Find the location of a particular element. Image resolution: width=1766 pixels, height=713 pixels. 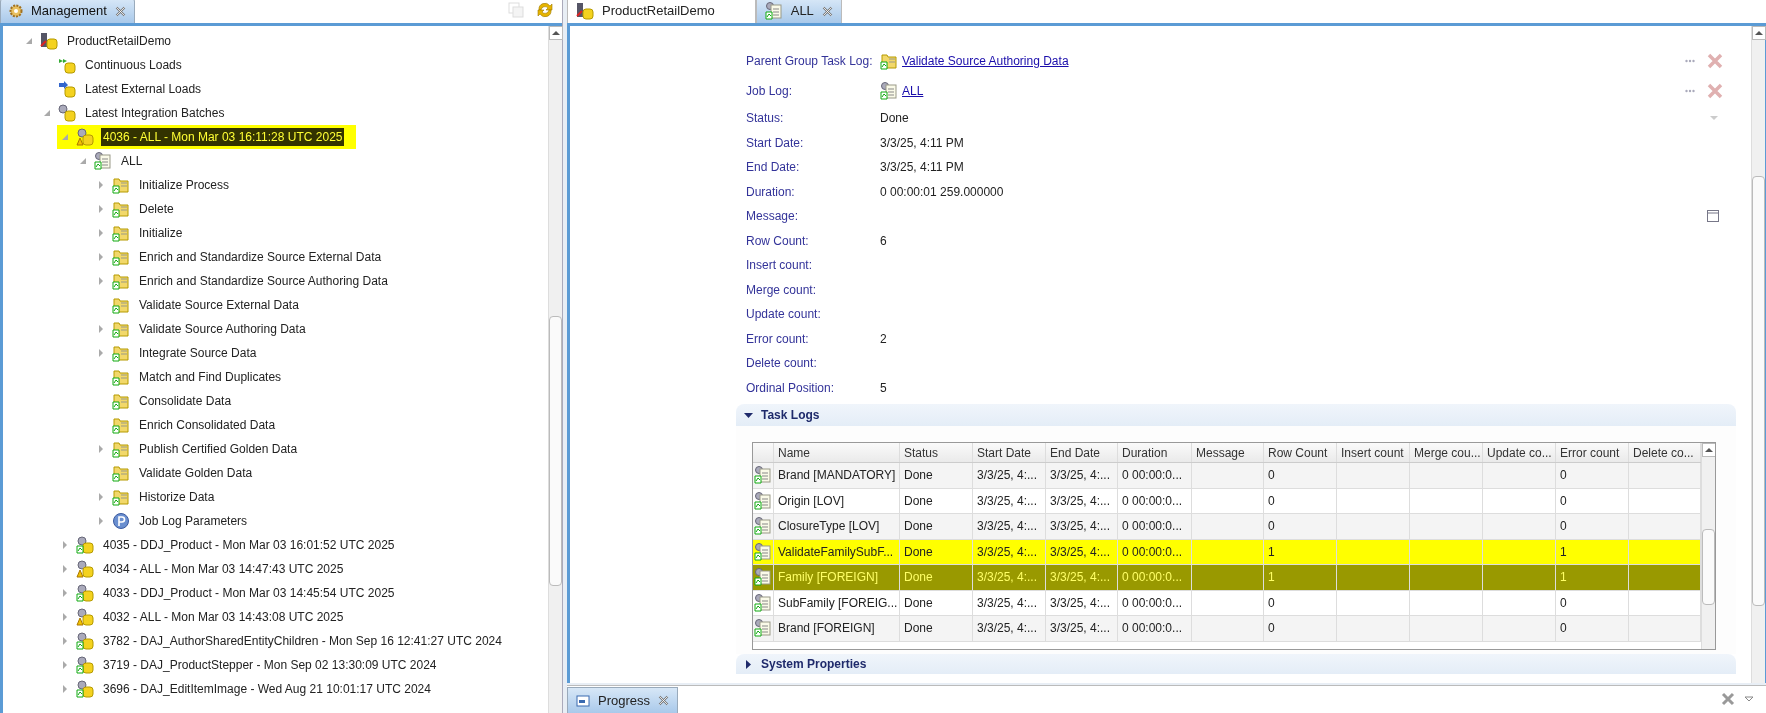

column-header: Duration is located at coordinates (1155, 452).